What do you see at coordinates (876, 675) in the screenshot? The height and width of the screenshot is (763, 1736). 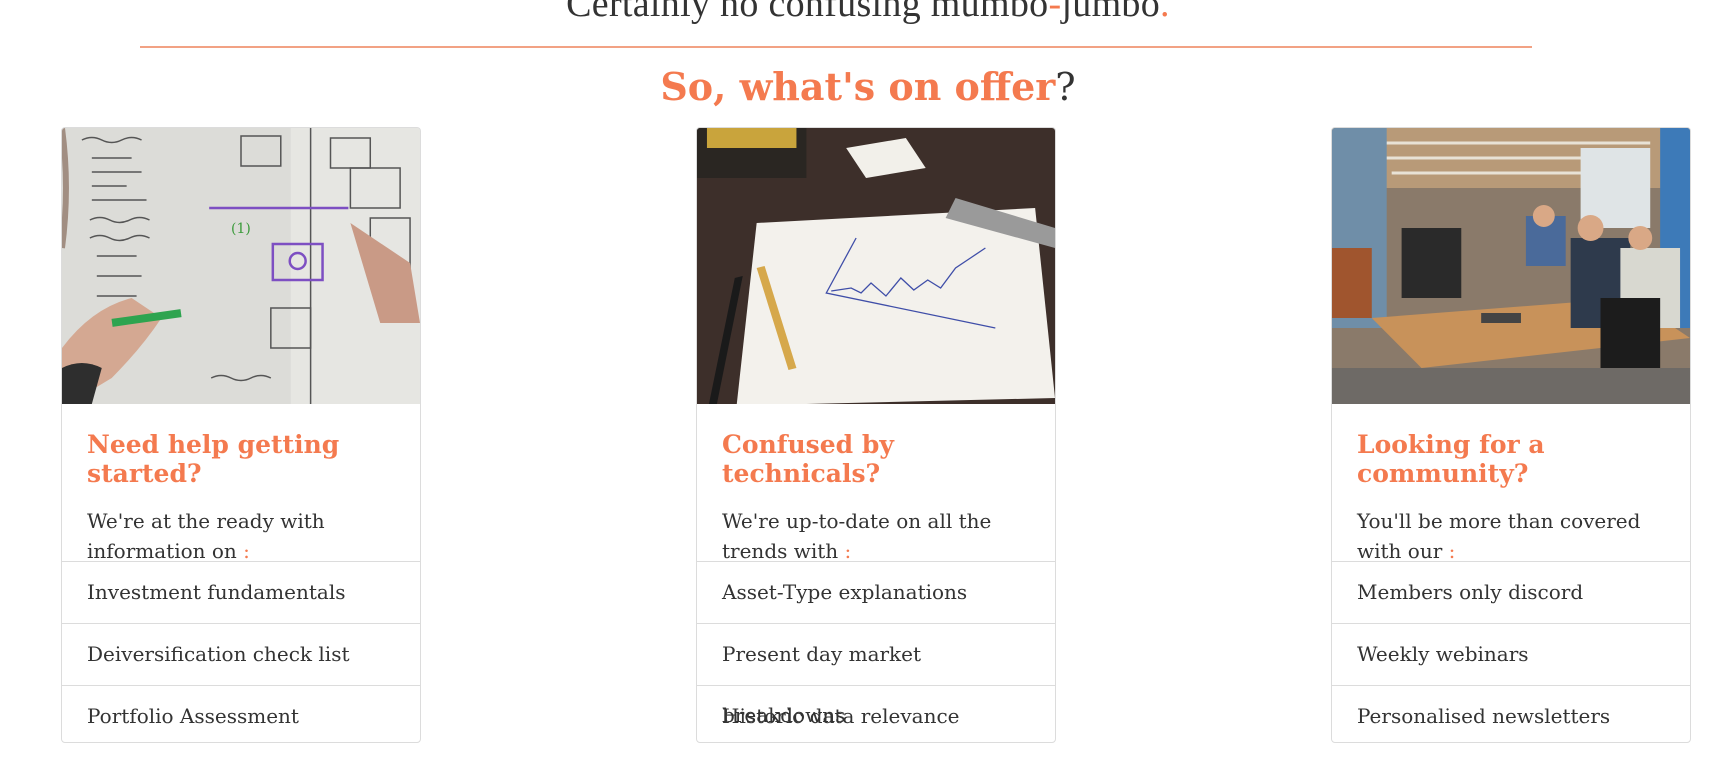 I see `list-item: Present day market breakdowns` at bounding box center [876, 675].